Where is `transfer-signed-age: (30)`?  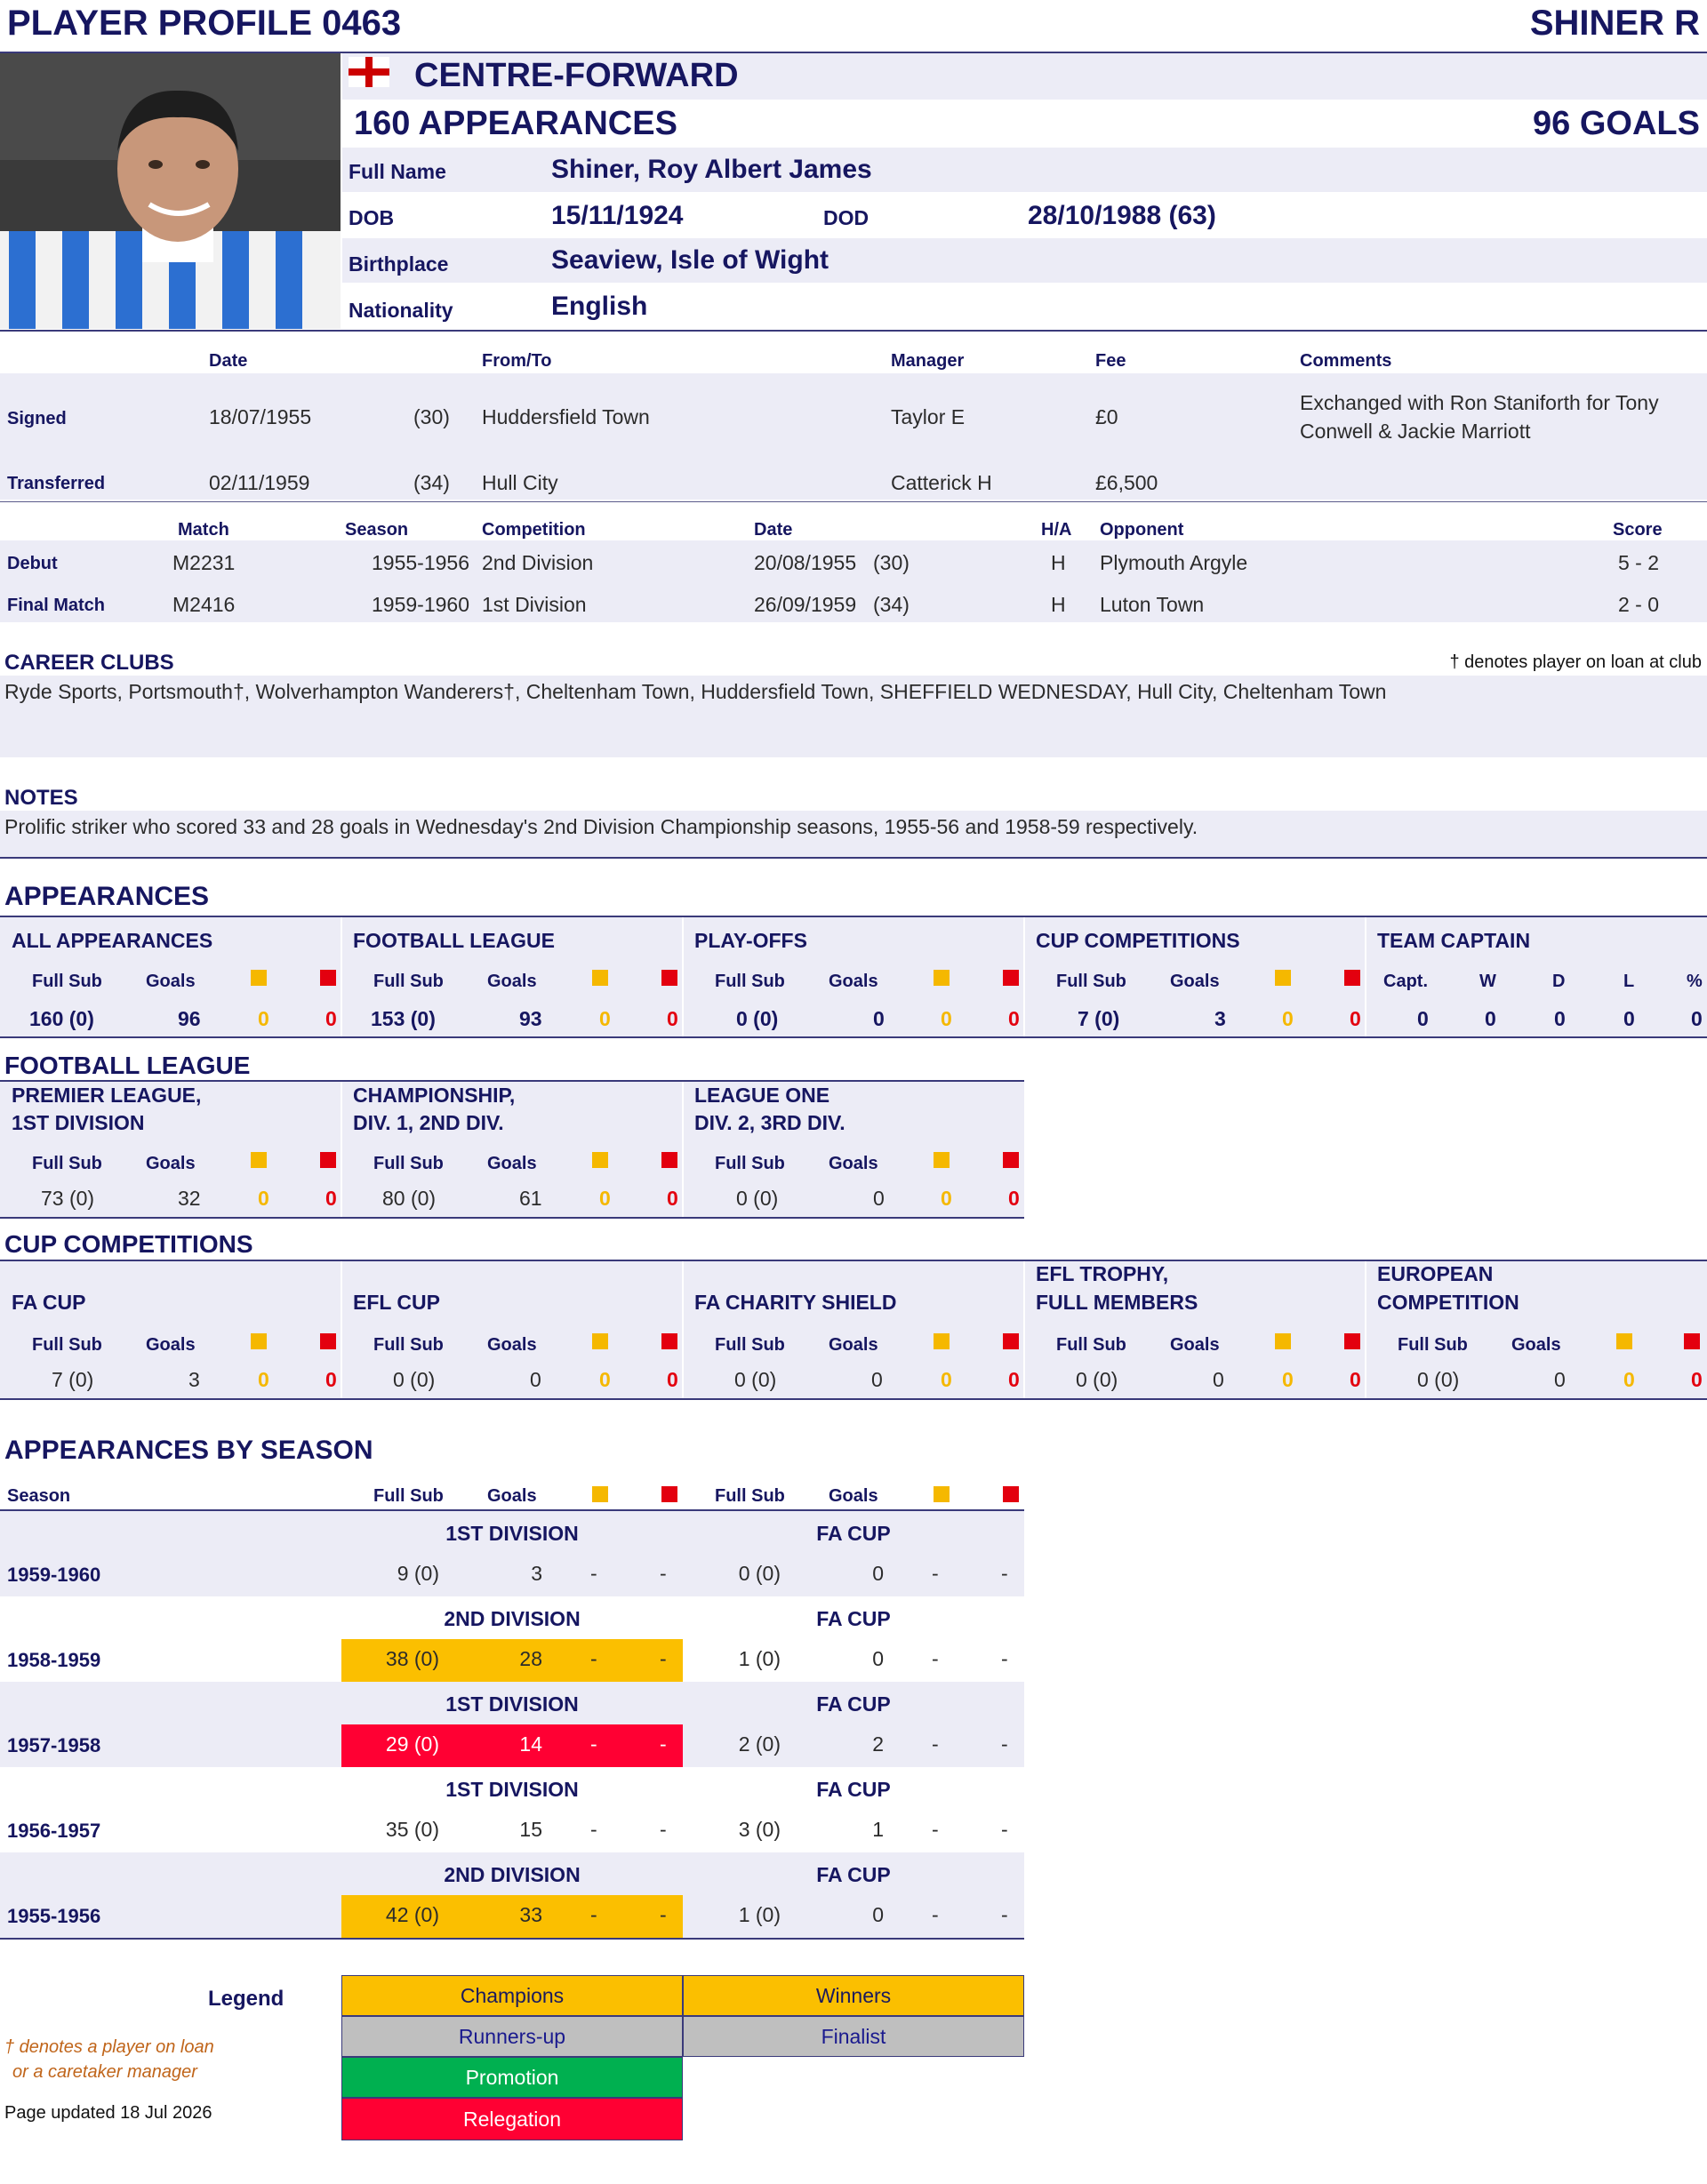
transfer-signed-age: (30) is located at coordinates (431, 416).